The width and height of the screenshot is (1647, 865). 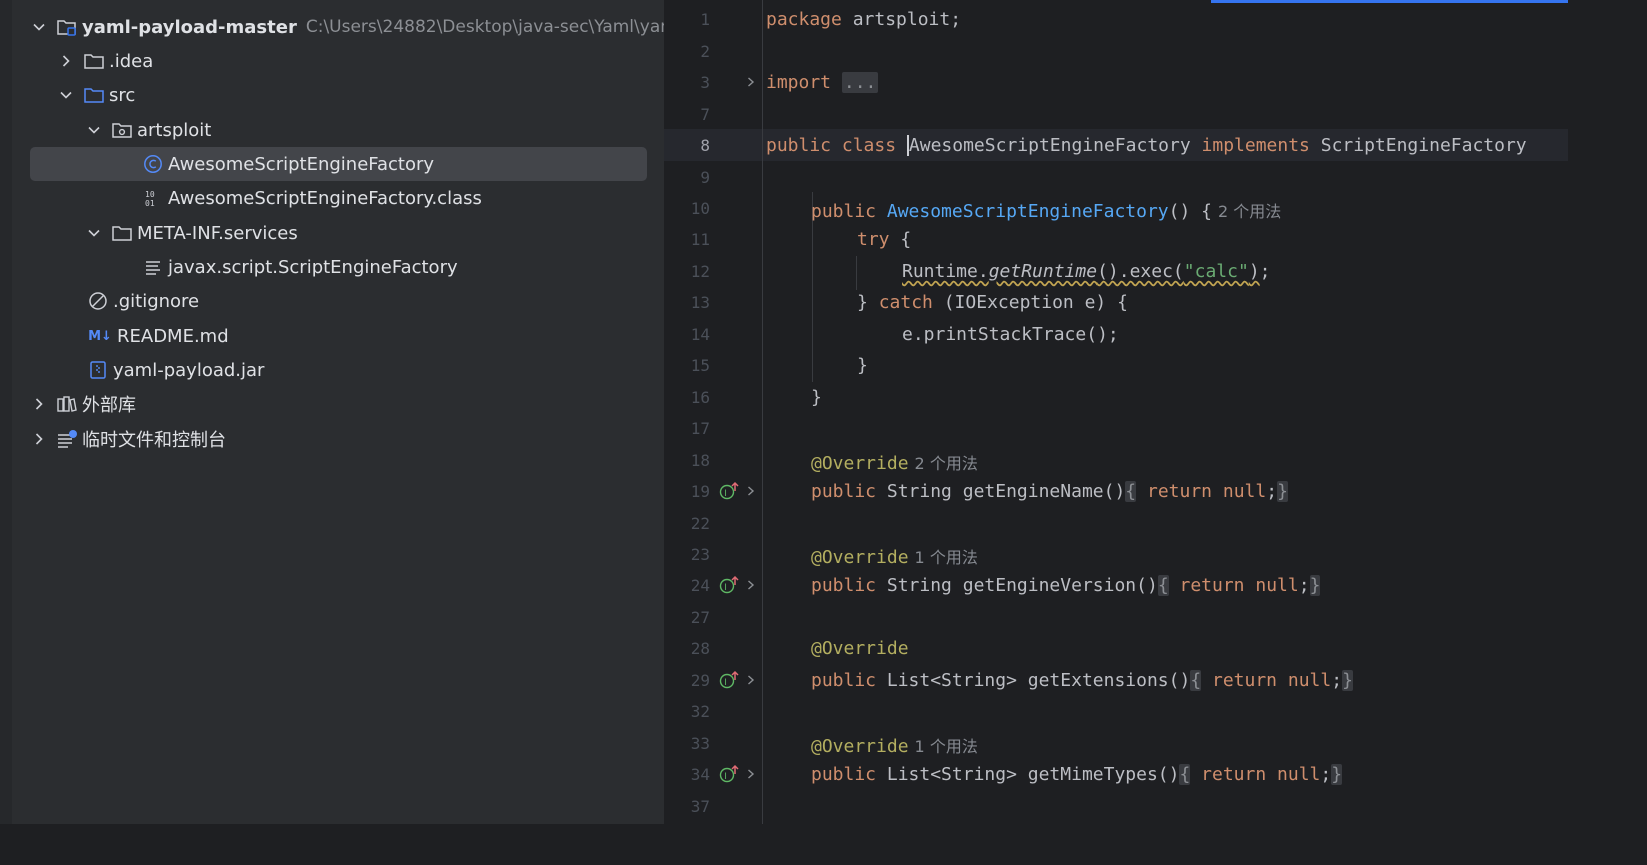 I want to click on code-line: 27, so click(x=1116, y=618).